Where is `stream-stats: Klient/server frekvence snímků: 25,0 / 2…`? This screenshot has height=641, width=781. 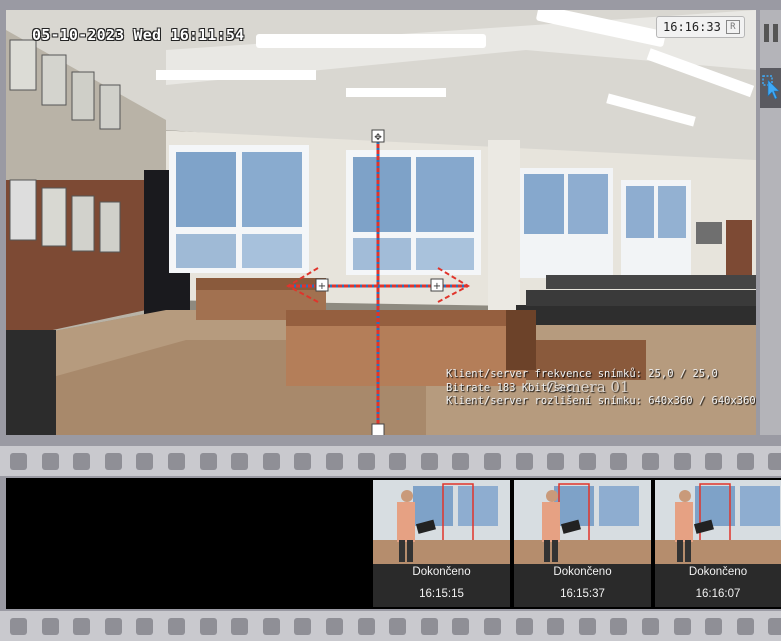
stream-stats: Klient/server frekvence snímků: 25,0 / 2… is located at coordinates (601, 388).